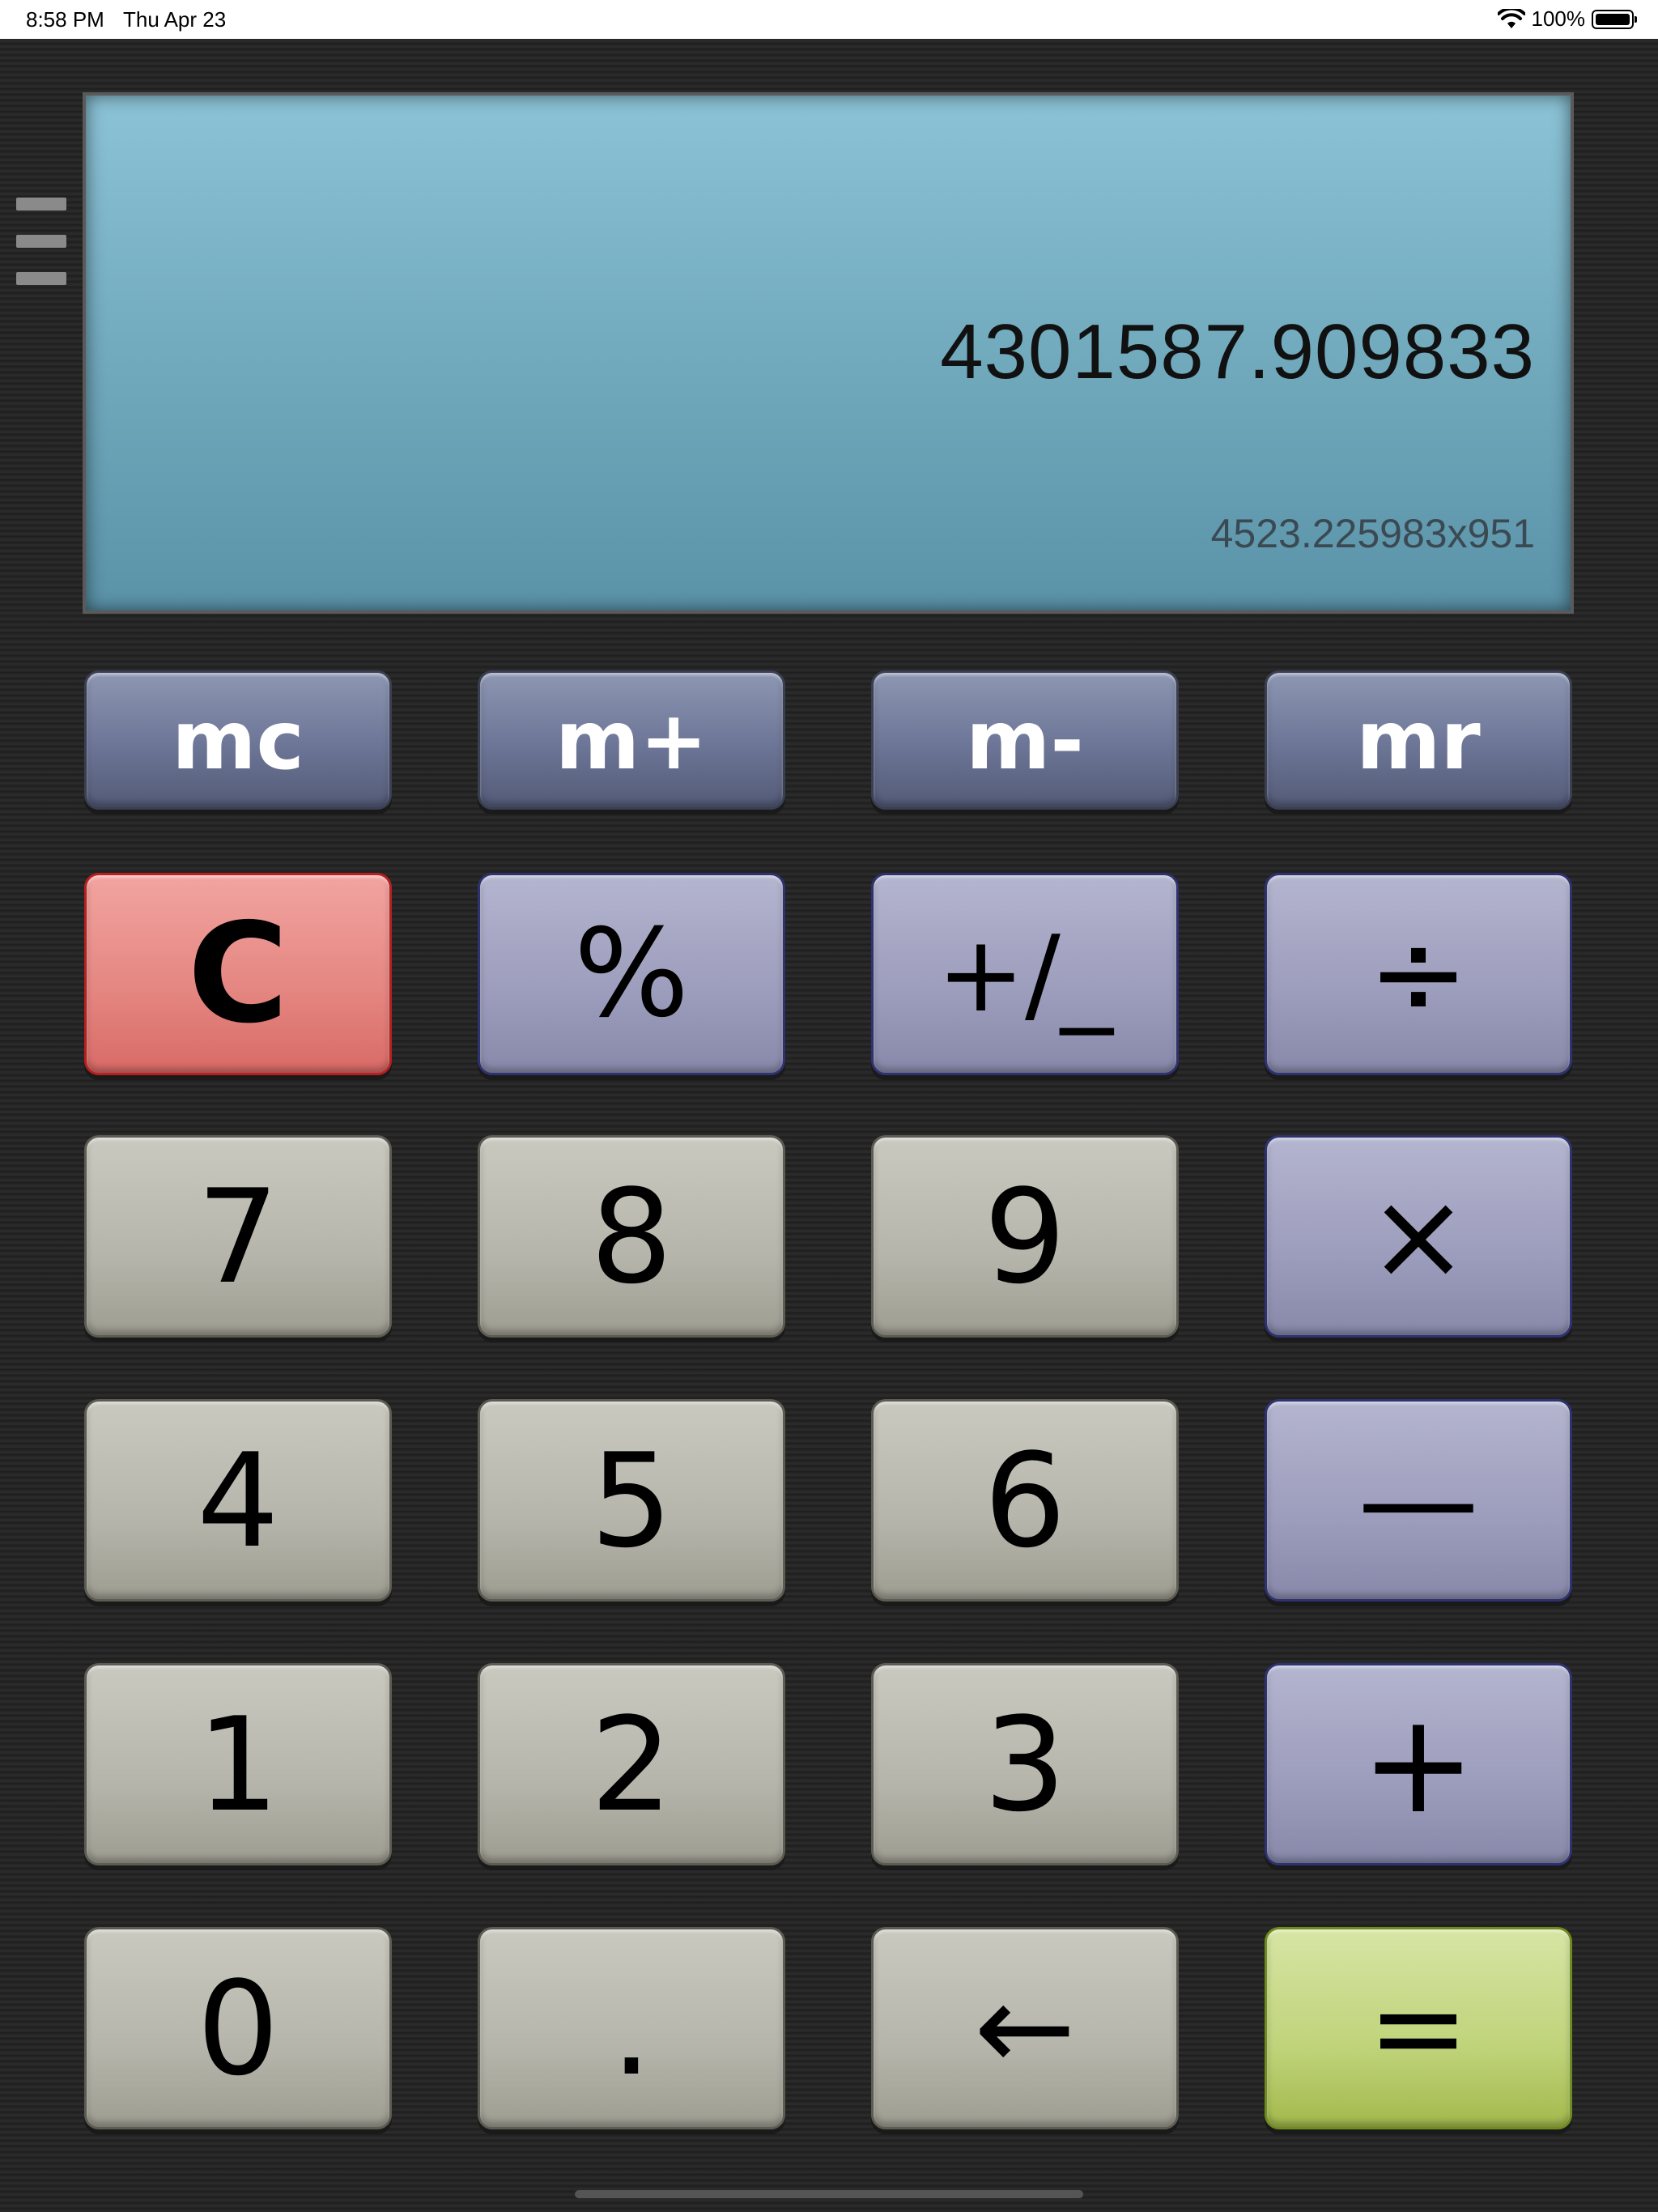 Image resolution: width=1658 pixels, height=2212 pixels. What do you see at coordinates (1511, 18) in the screenshot?
I see `wifi-icon` at bounding box center [1511, 18].